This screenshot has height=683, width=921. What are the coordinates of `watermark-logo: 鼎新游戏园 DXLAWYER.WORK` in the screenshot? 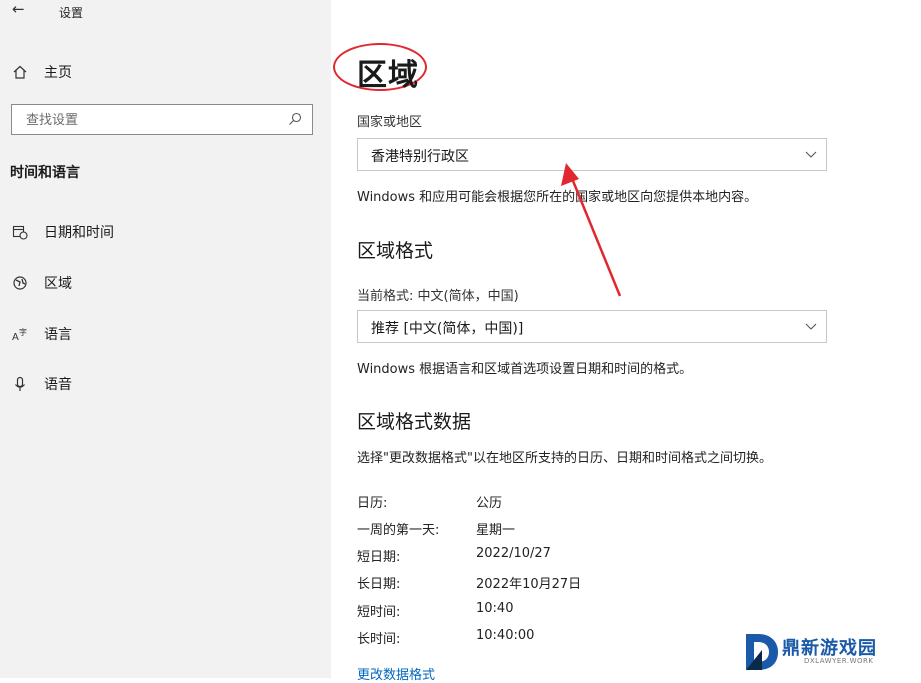 It's located at (830, 652).